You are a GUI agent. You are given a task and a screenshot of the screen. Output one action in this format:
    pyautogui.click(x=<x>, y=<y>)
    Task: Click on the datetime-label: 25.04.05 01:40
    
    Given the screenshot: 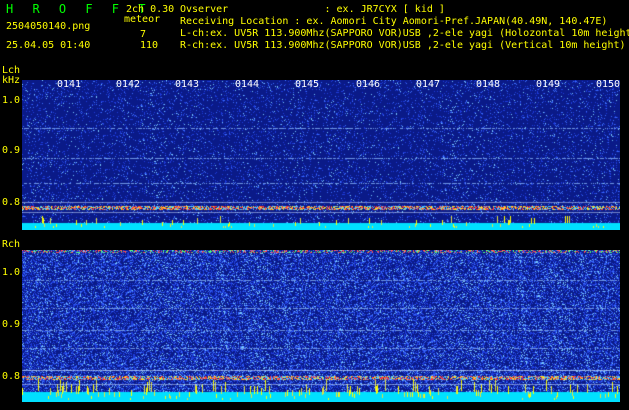 What is the action you would take?
    pyautogui.click(x=48, y=45)
    